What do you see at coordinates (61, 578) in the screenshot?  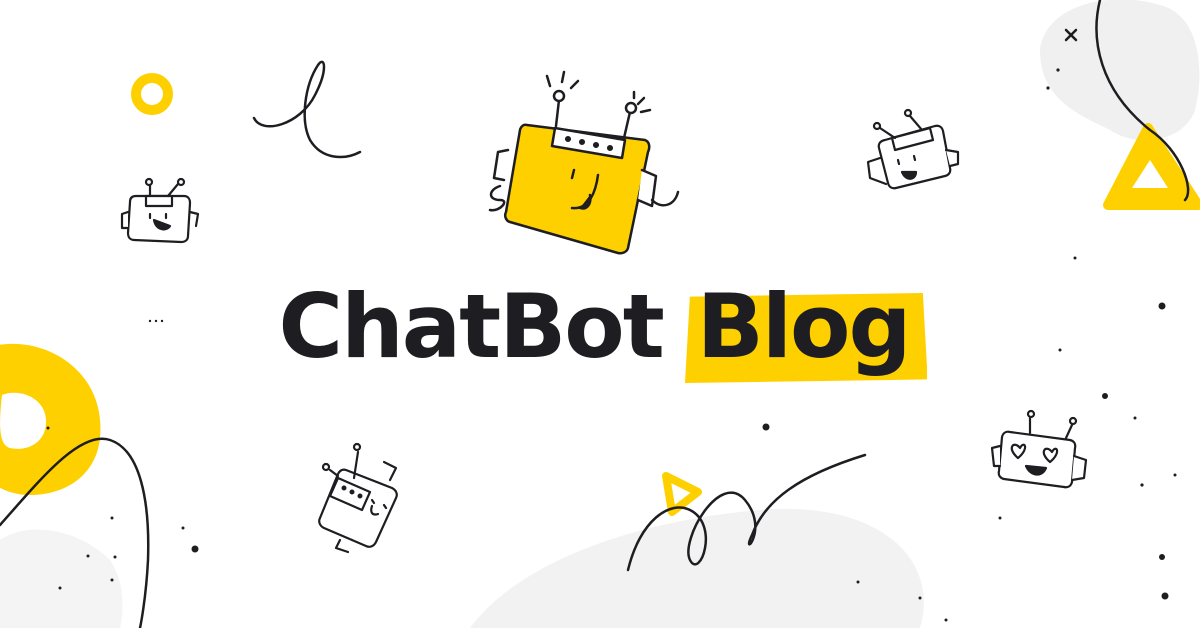 I see `gray-blob-bottom-left` at bounding box center [61, 578].